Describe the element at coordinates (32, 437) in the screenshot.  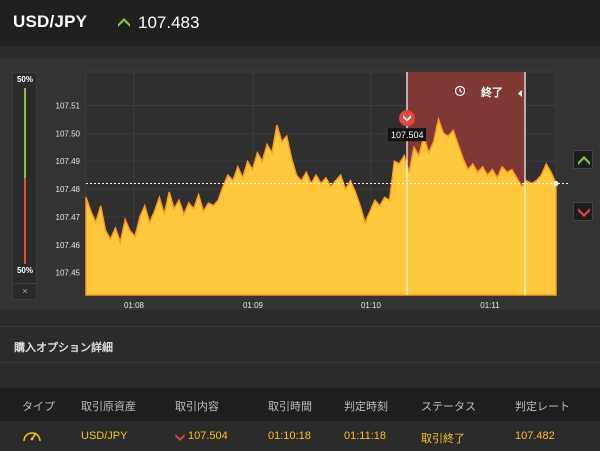
I see `speedometer-icon` at that location.